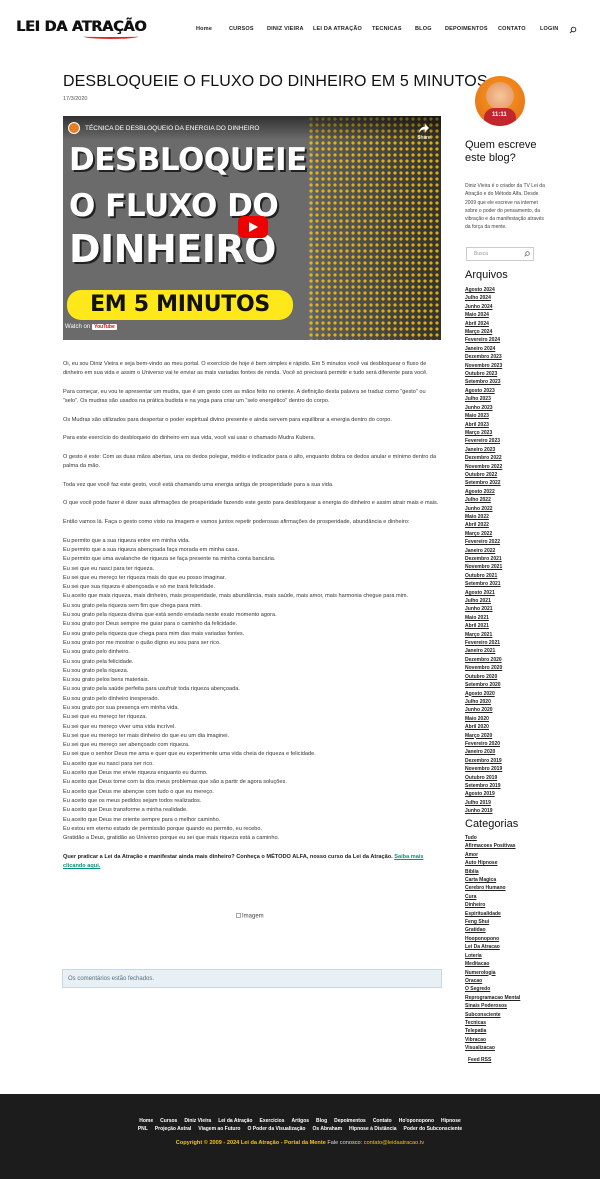  Describe the element at coordinates (197, 1121) in the screenshot. I see `footer-link: Diniz Vieira` at that location.